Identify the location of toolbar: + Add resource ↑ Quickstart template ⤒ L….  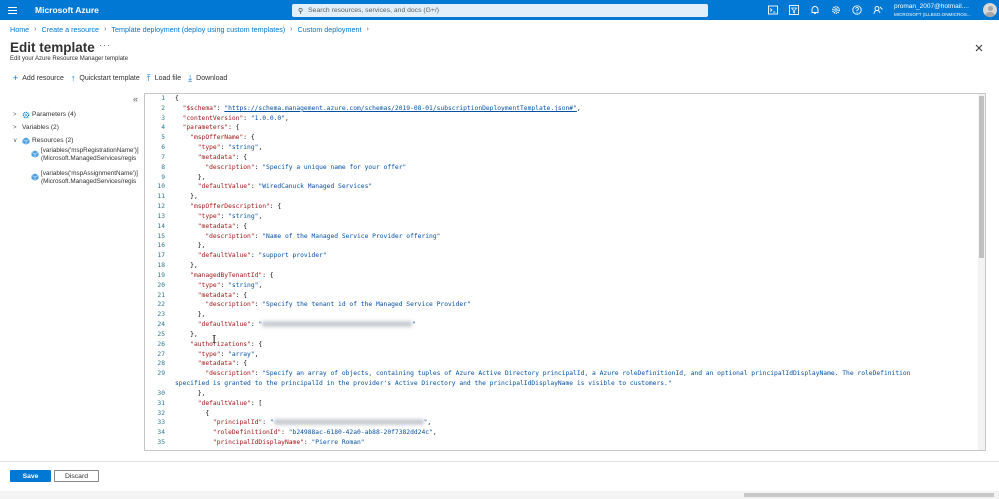
(123, 78).